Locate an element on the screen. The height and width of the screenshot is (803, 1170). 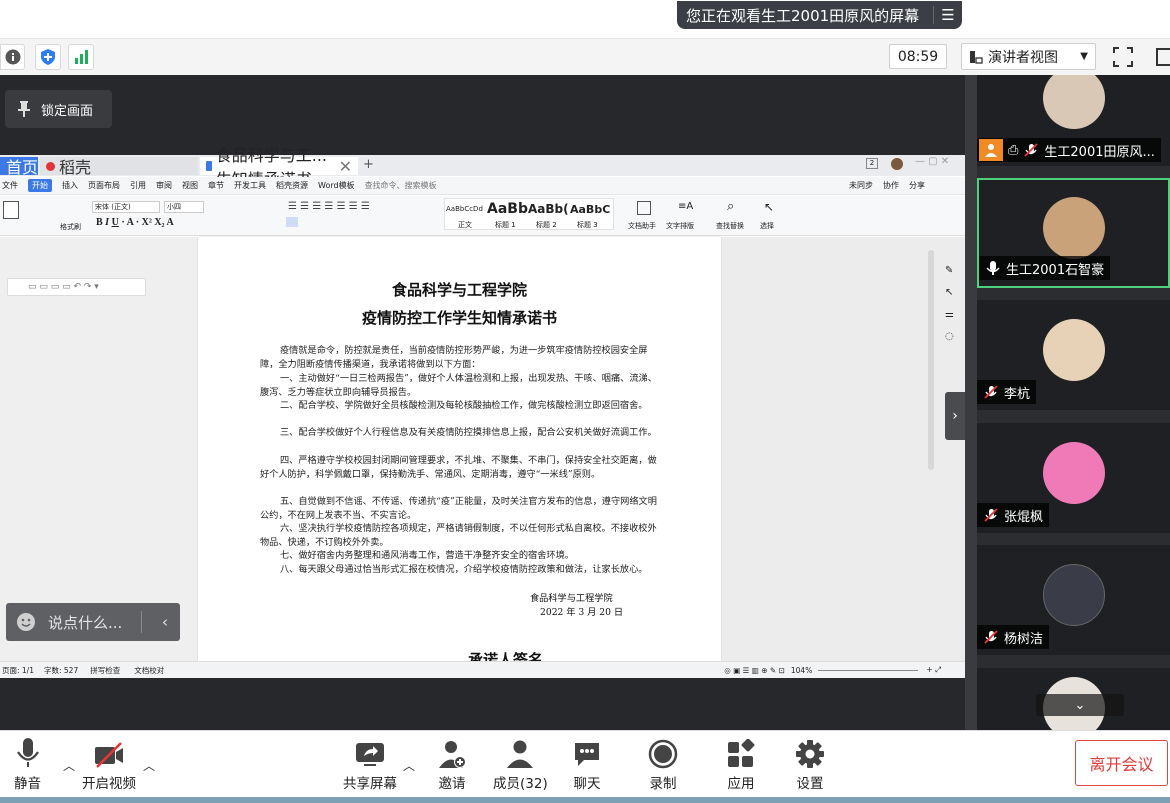
audio-options-caret: ︿ is located at coordinates (69, 765).